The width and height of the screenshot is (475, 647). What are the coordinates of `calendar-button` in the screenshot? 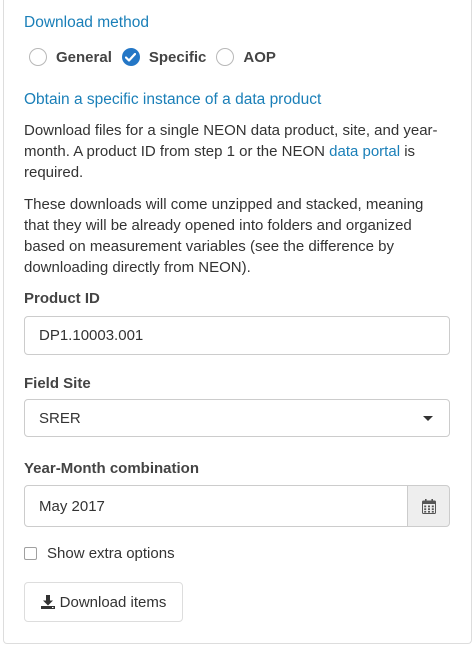 It's located at (428, 506).